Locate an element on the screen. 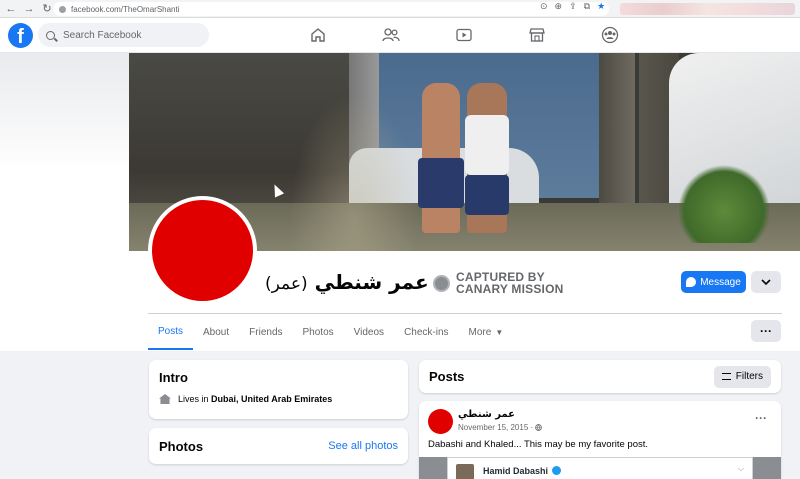 The image size is (800, 479). post-embed: Hamid Dabashi ⌵ is located at coordinates (600, 468).